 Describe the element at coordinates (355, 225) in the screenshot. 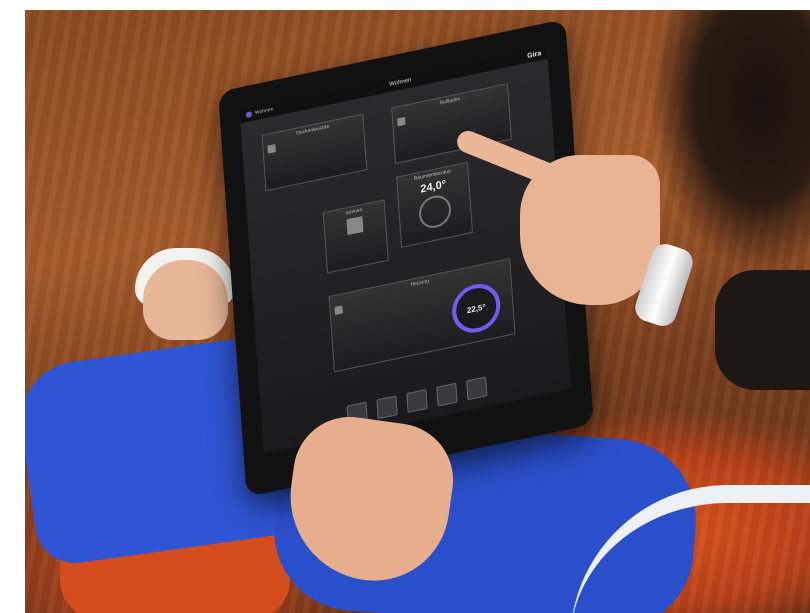

I see `scene-icon` at that location.